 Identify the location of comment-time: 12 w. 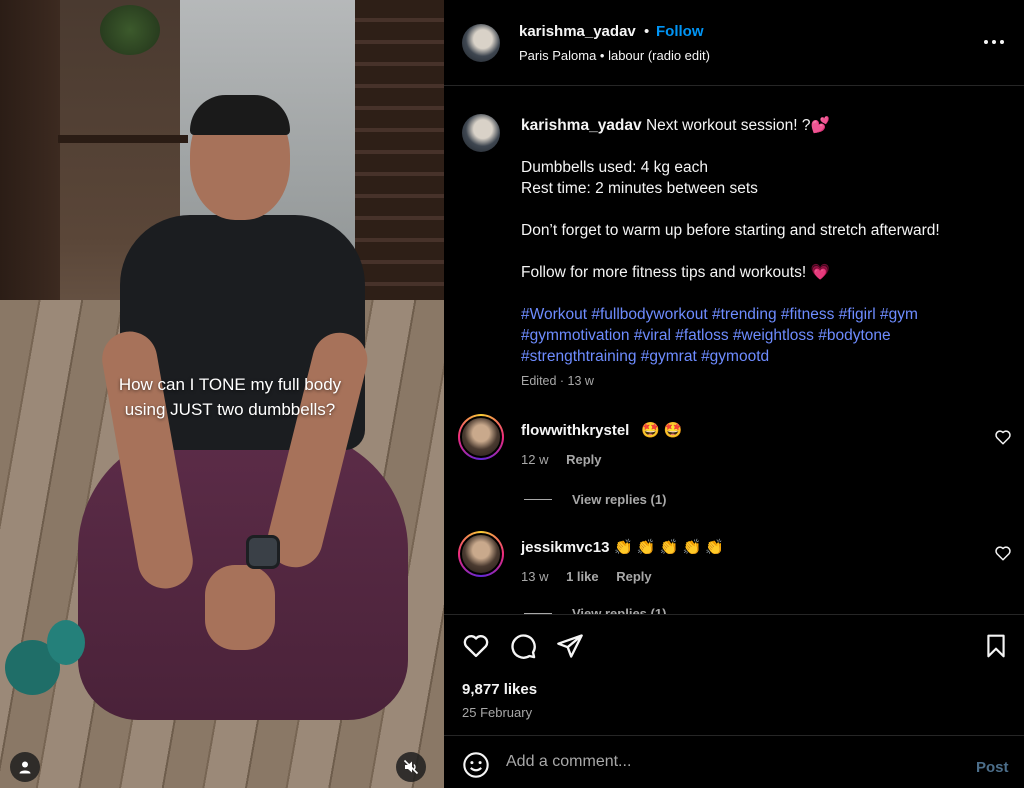
(535, 459).